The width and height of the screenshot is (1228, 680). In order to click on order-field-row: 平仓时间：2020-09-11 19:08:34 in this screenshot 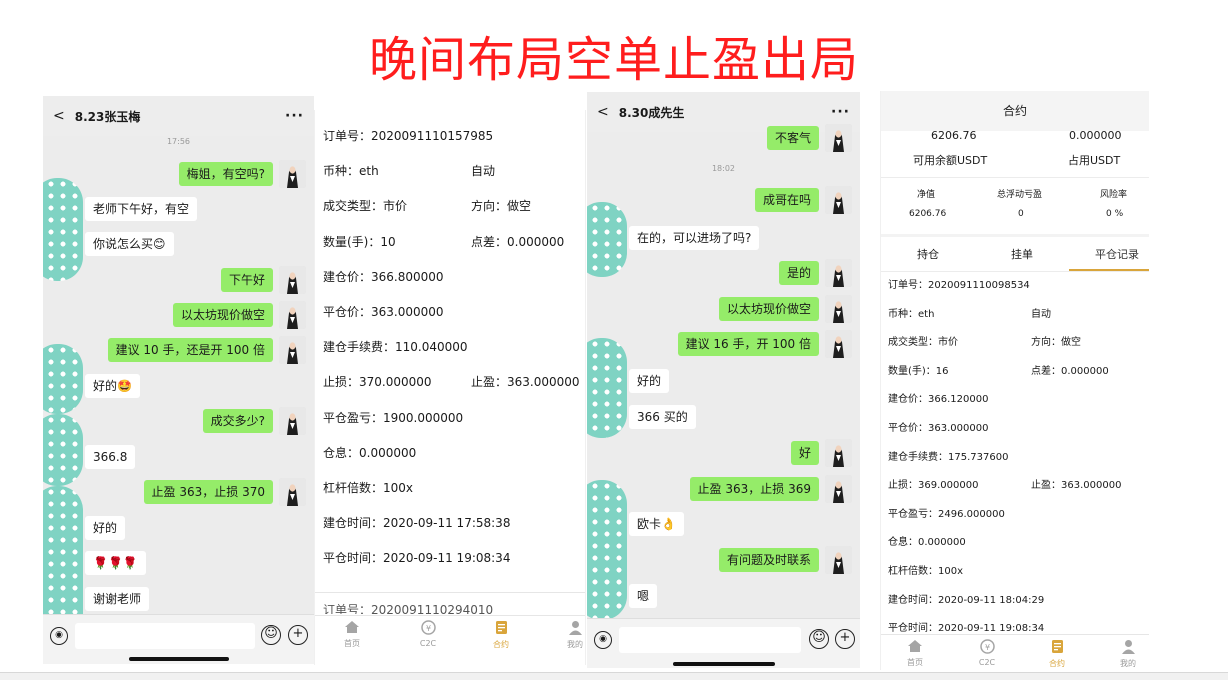, I will do `click(454, 558)`.